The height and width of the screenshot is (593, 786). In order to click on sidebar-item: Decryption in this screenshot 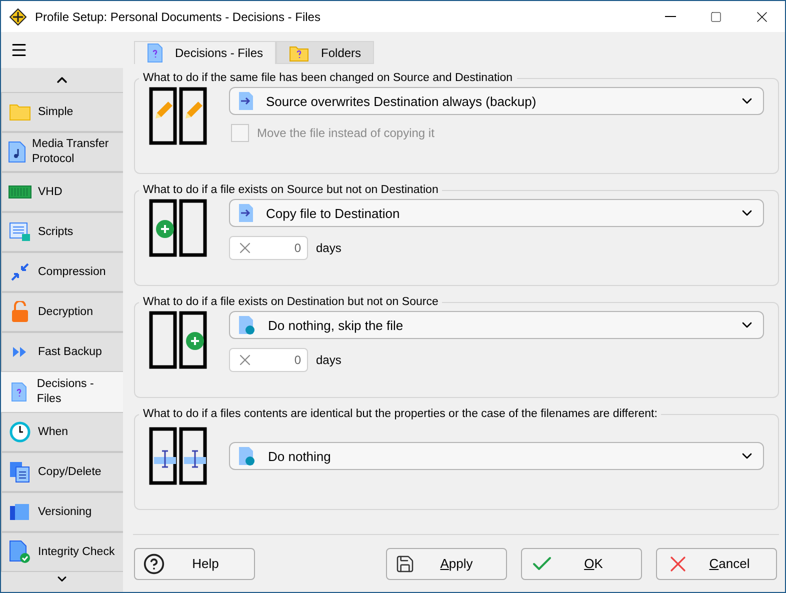, I will do `click(62, 312)`.